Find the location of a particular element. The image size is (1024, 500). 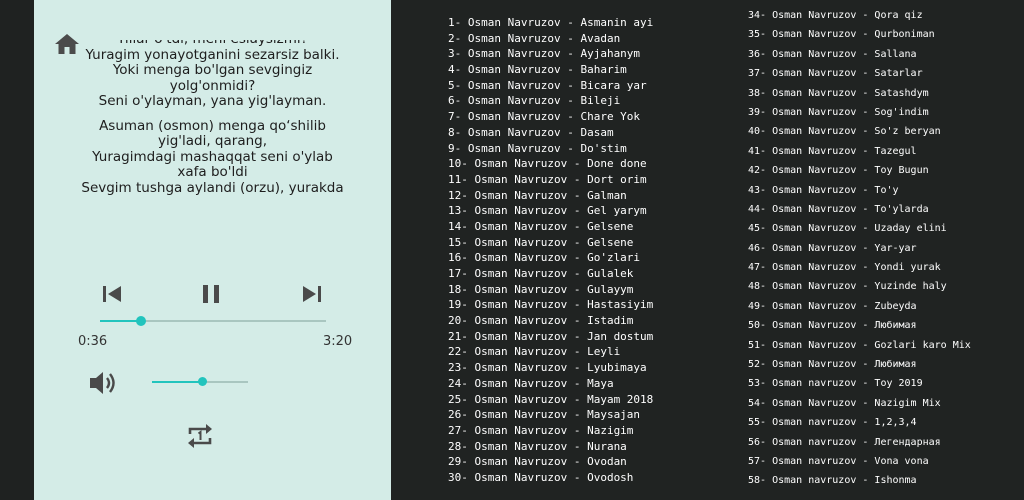

lyric-line: Asuman (osmon) menga qo‘shilib is located at coordinates (212, 125).